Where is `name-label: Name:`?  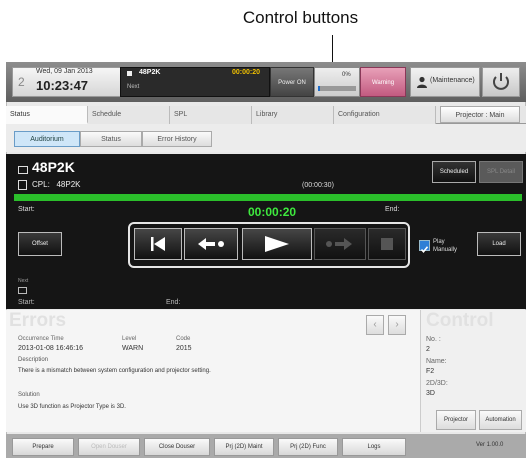 name-label: Name: is located at coordinates (436, 361).